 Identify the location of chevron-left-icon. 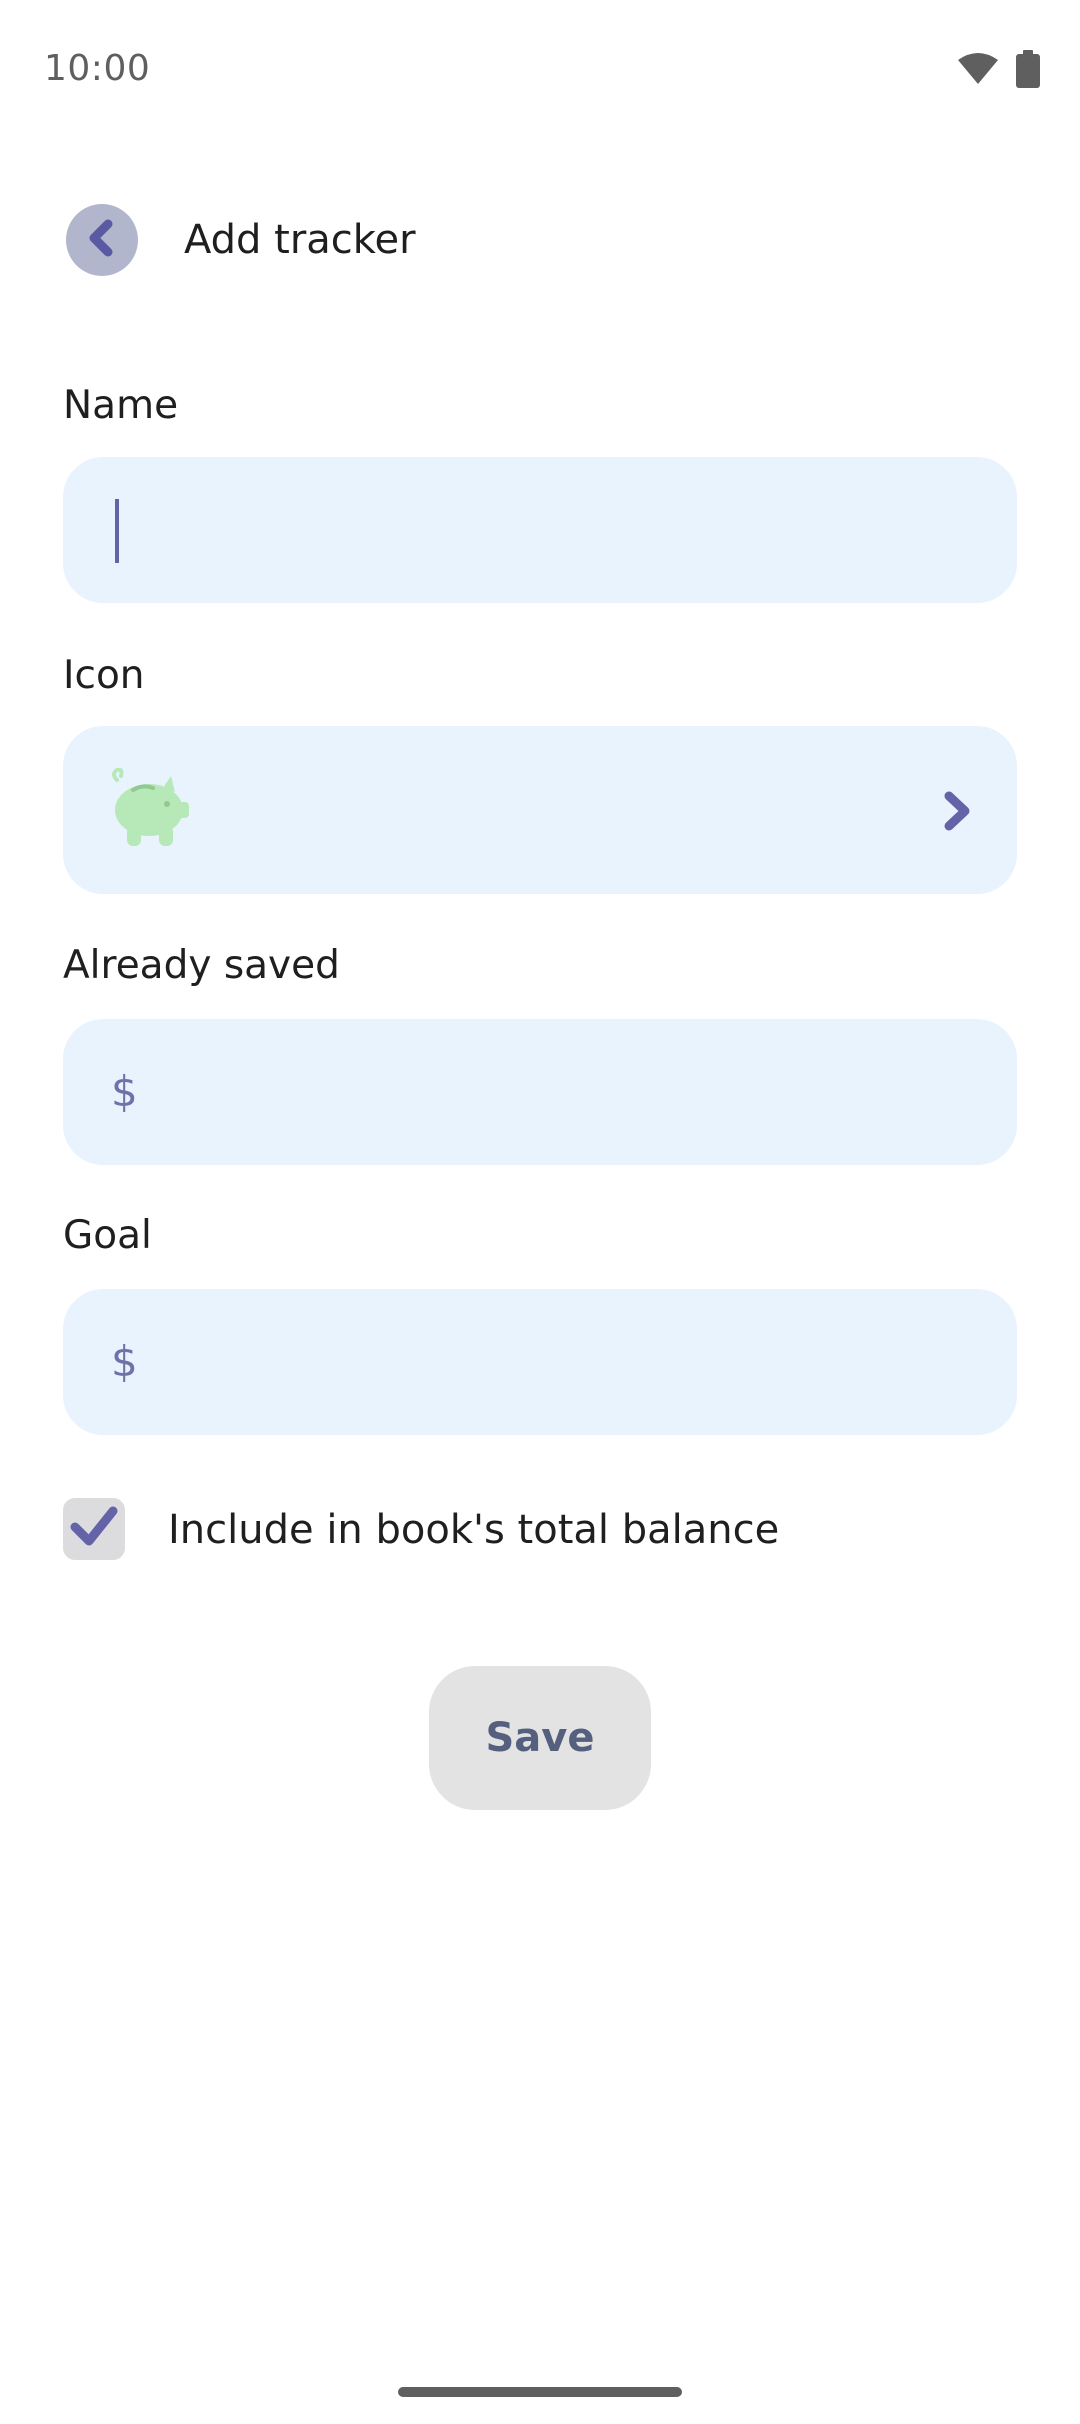
(102, 240).